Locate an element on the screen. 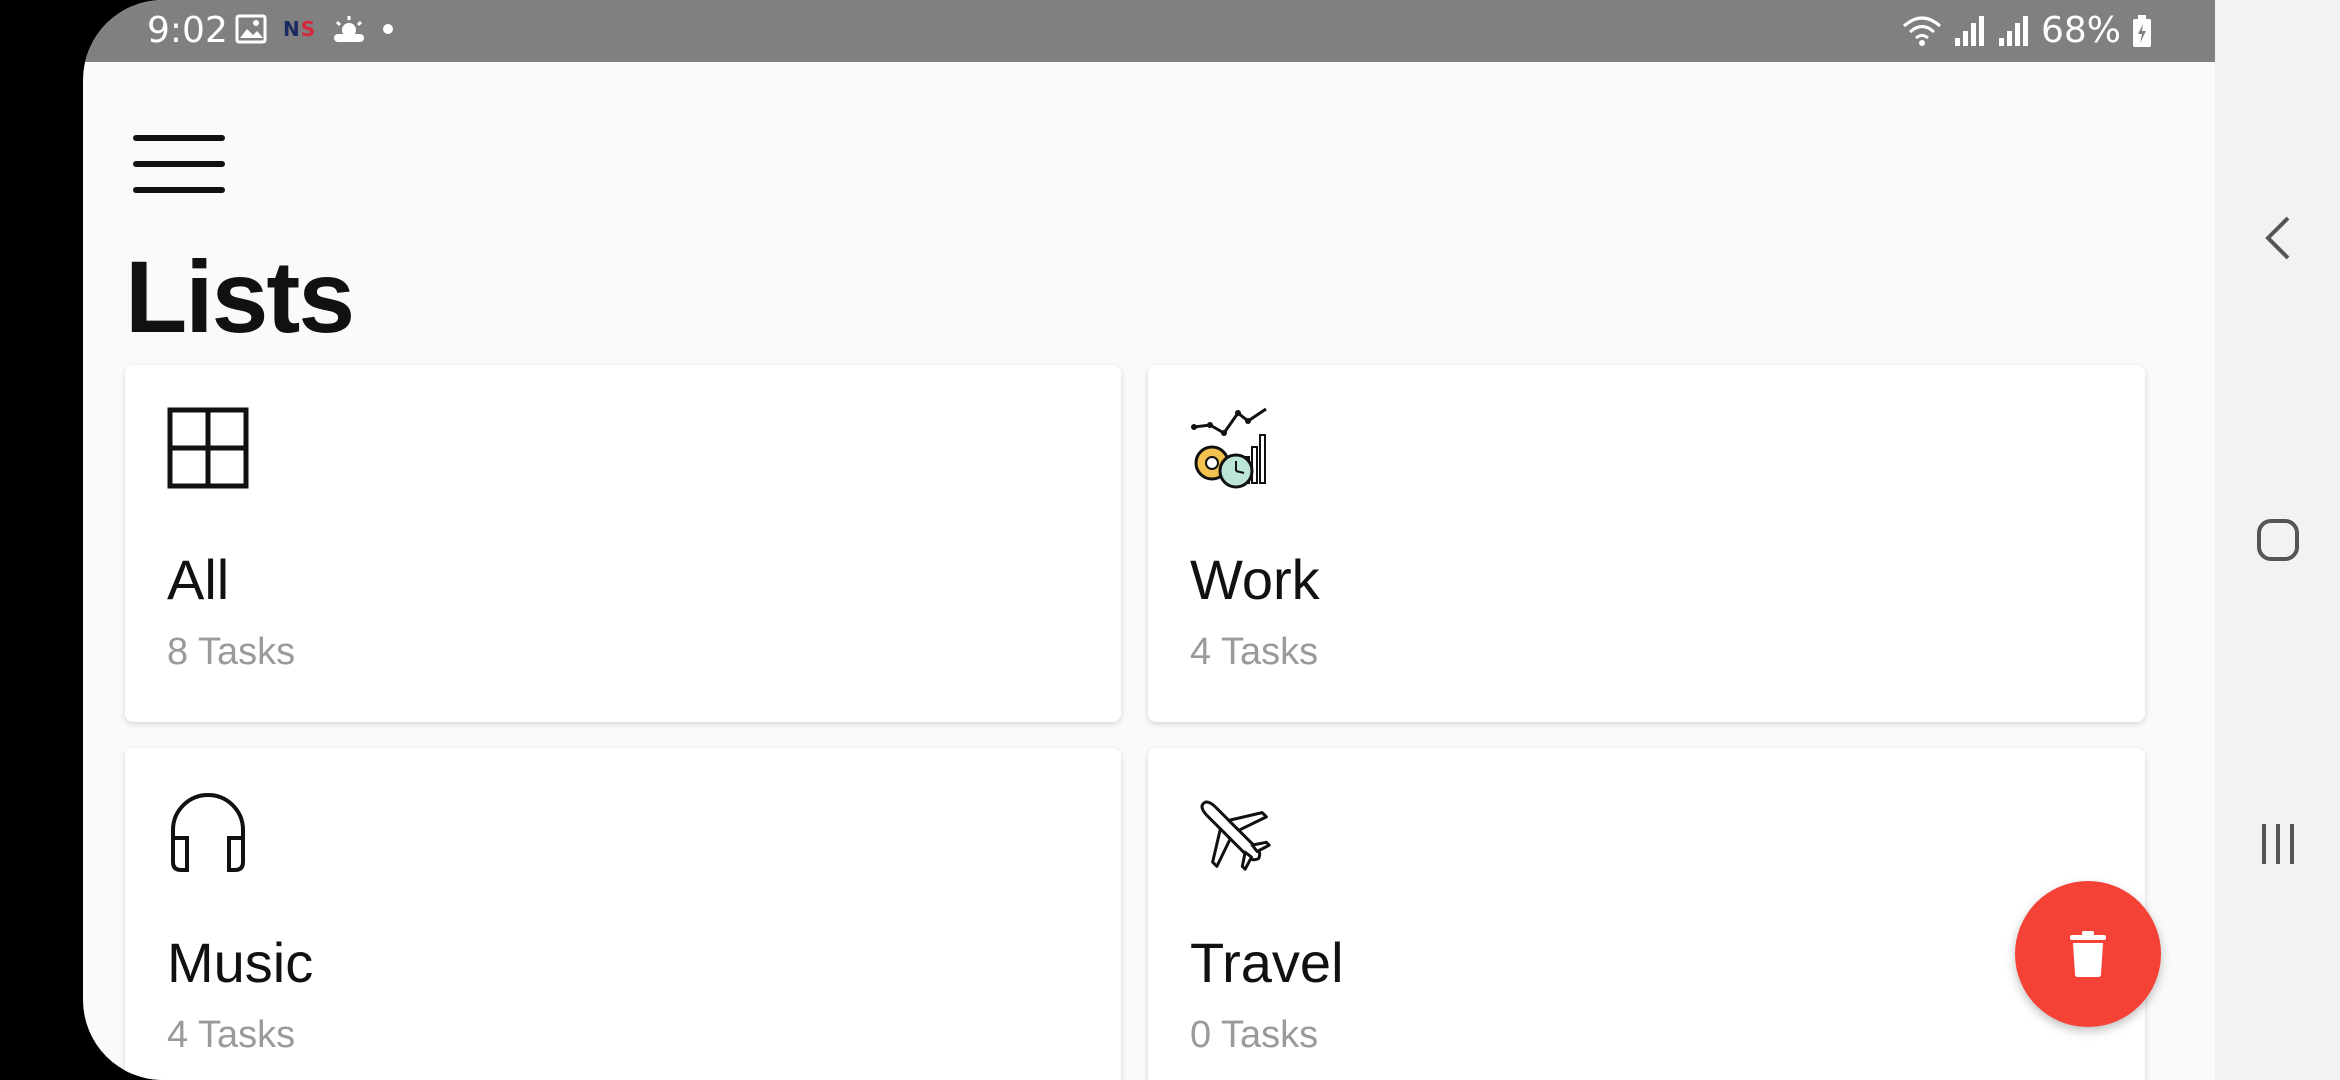  list-card-travel: Travel 0 Tasks is located at coordinates (1646, 914).